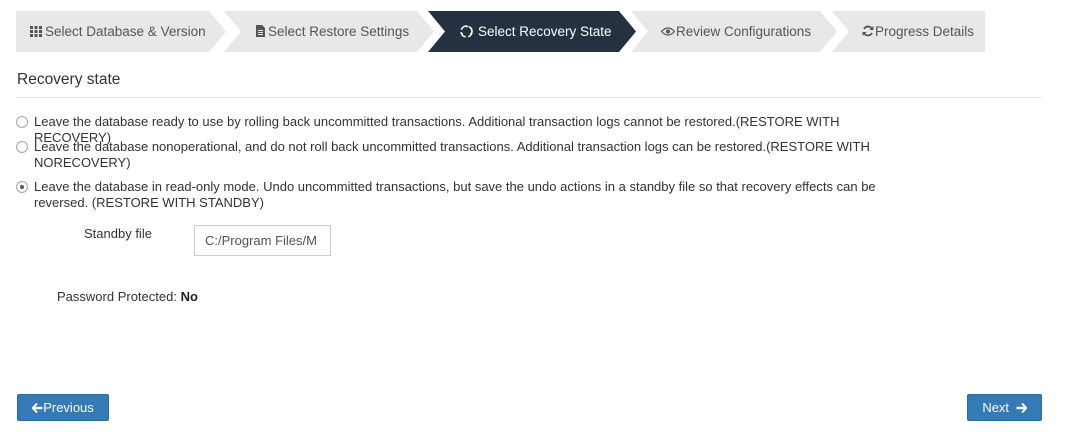 Image resolution: width=1080 pixels, height=446 pixels. I want to click on grid-icon, so click(36, 31).